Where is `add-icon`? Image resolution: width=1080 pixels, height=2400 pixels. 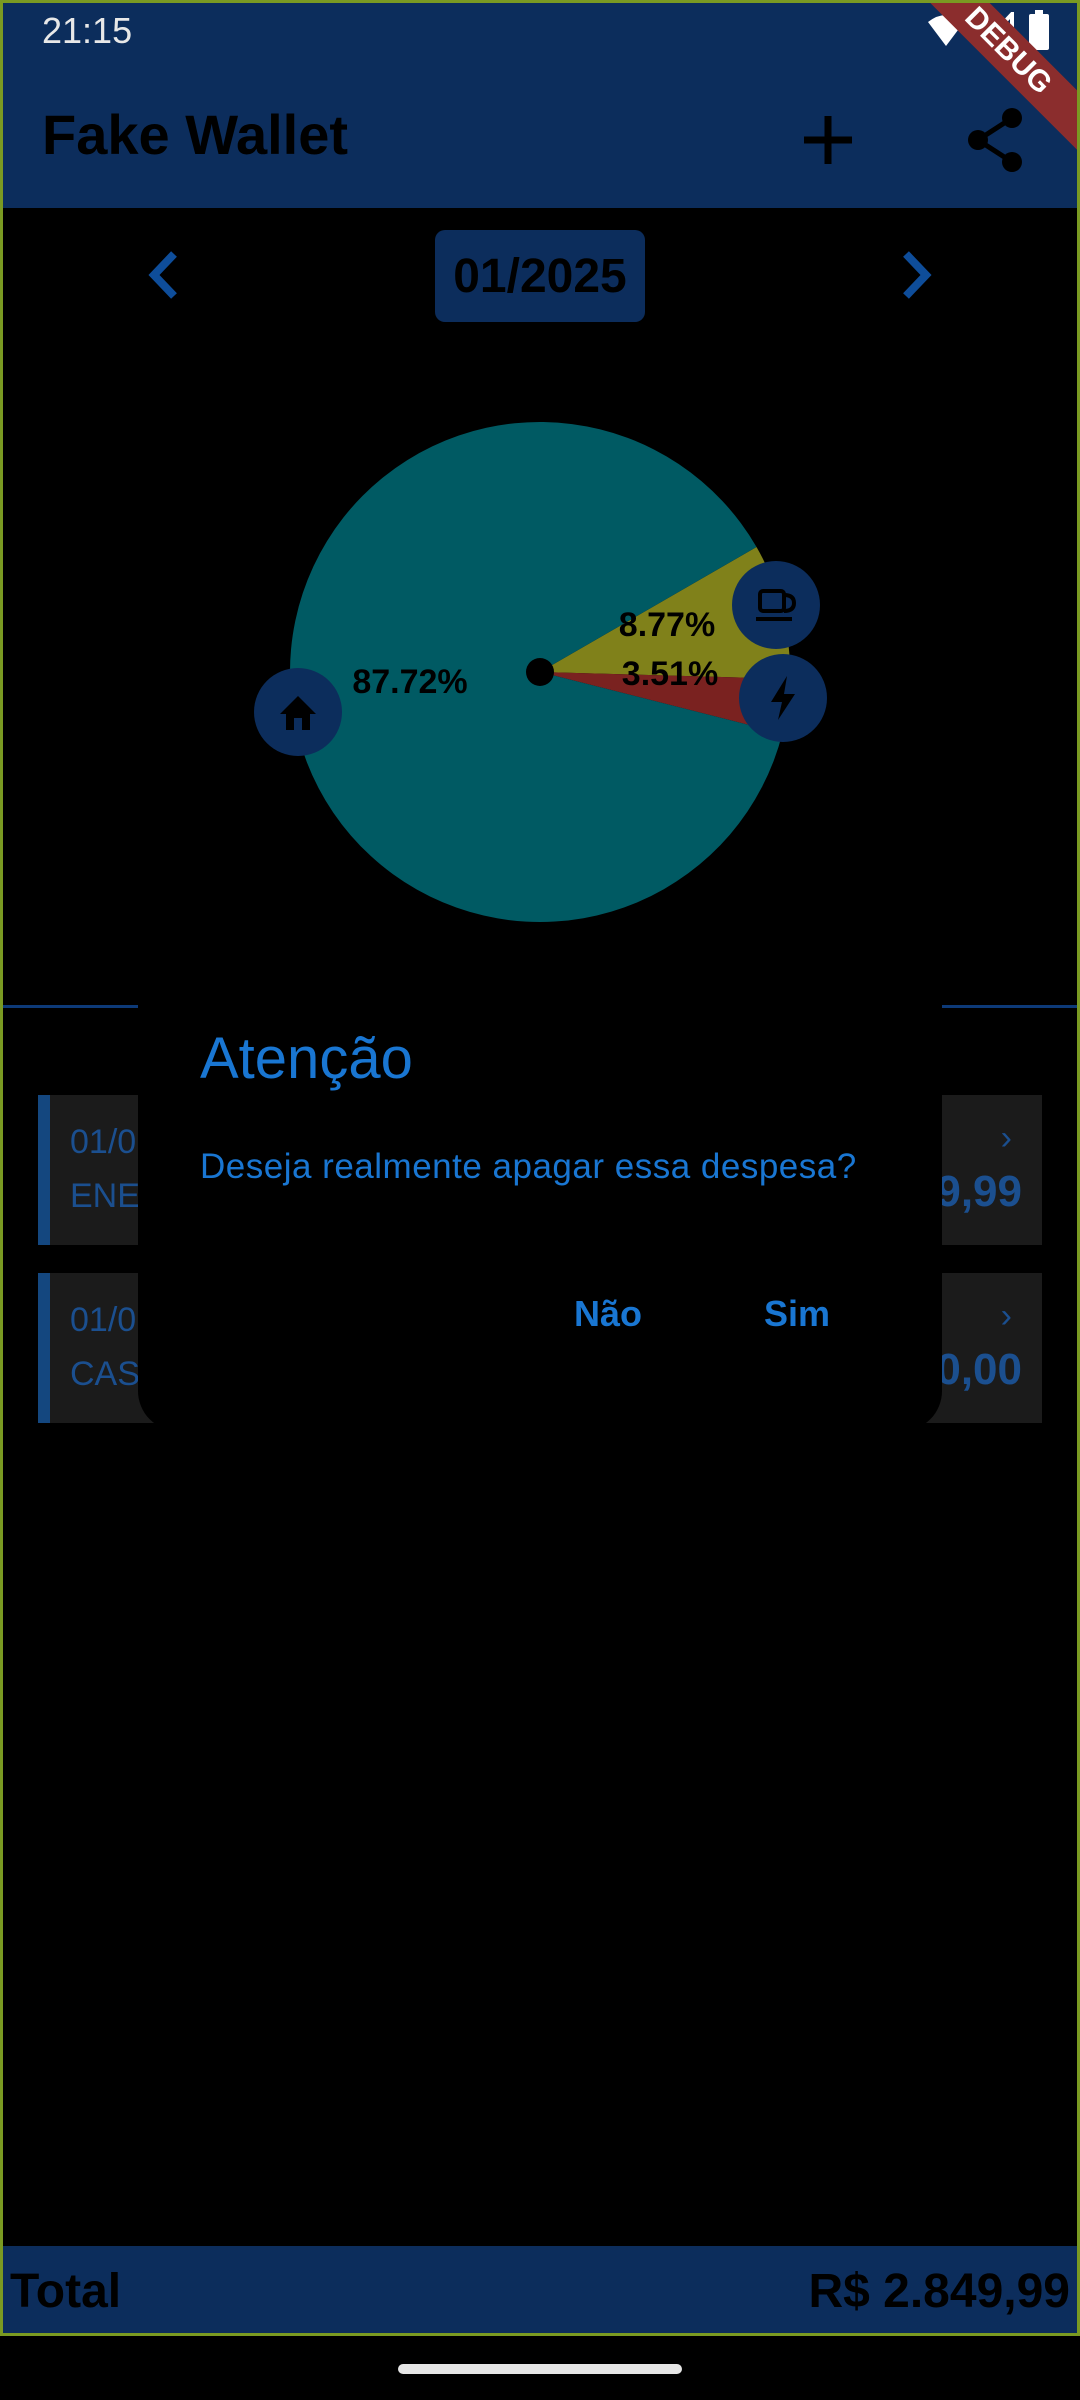 add-icon is located at coordinates (828, 140).